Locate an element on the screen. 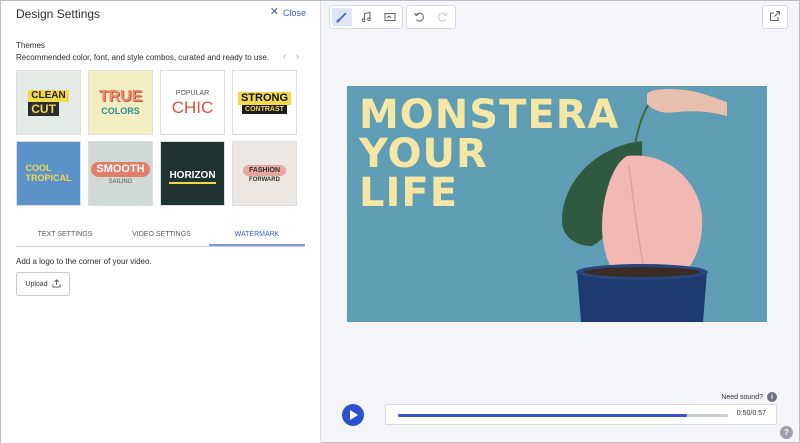 The height and width of the screenshot is (443, 800). watermark-description: Add a logo to the corner of your video. is located at coordinates (84, 261).